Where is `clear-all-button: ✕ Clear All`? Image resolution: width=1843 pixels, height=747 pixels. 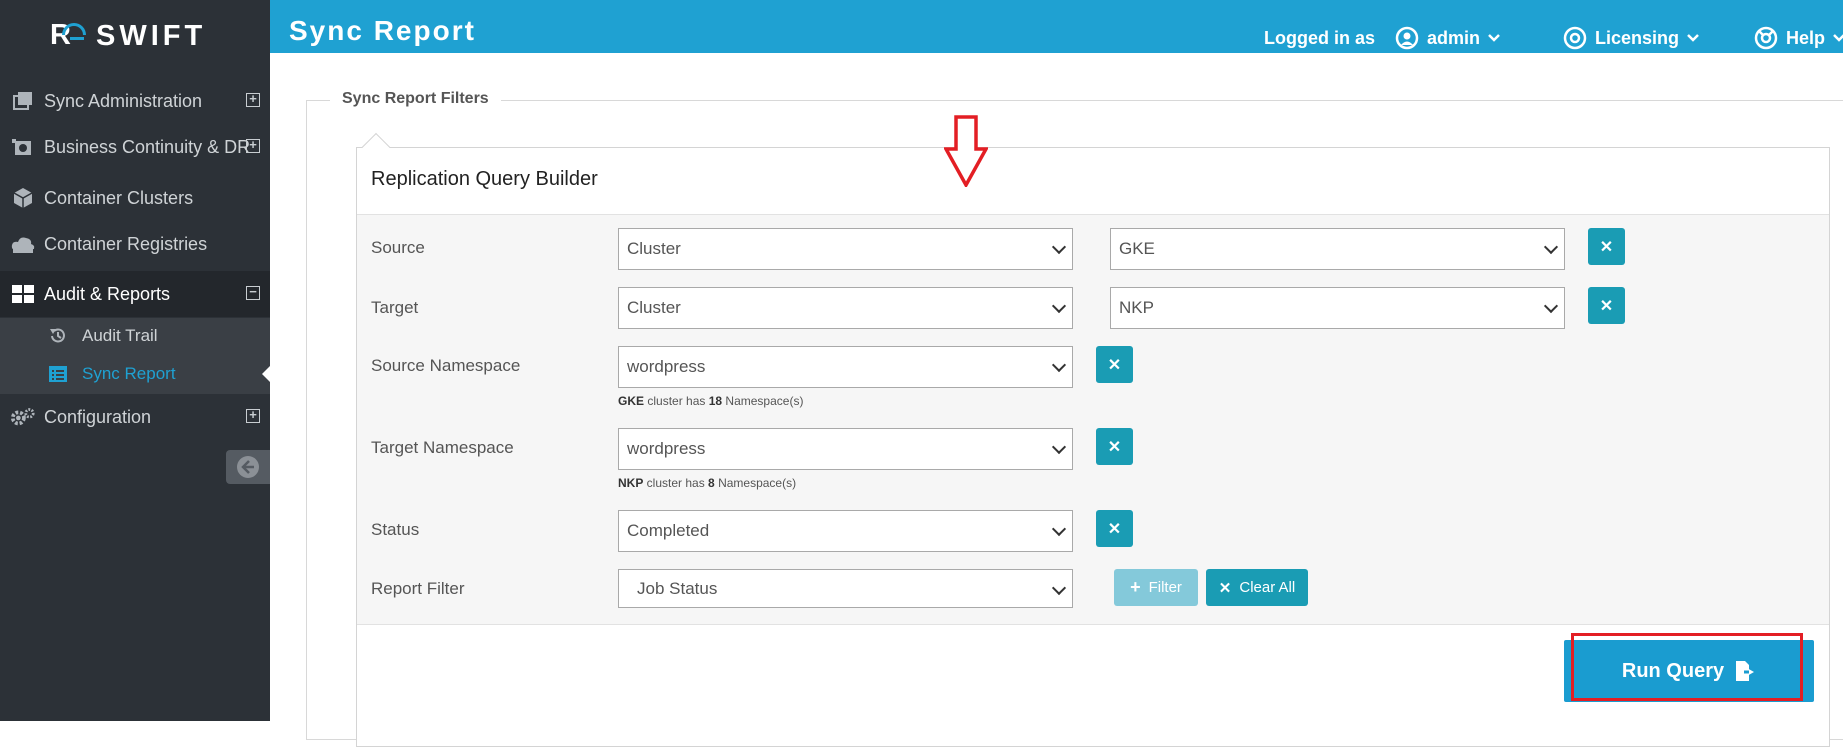 clear-all-button: ✕ Clear All is located at coordinates (1257, 587).